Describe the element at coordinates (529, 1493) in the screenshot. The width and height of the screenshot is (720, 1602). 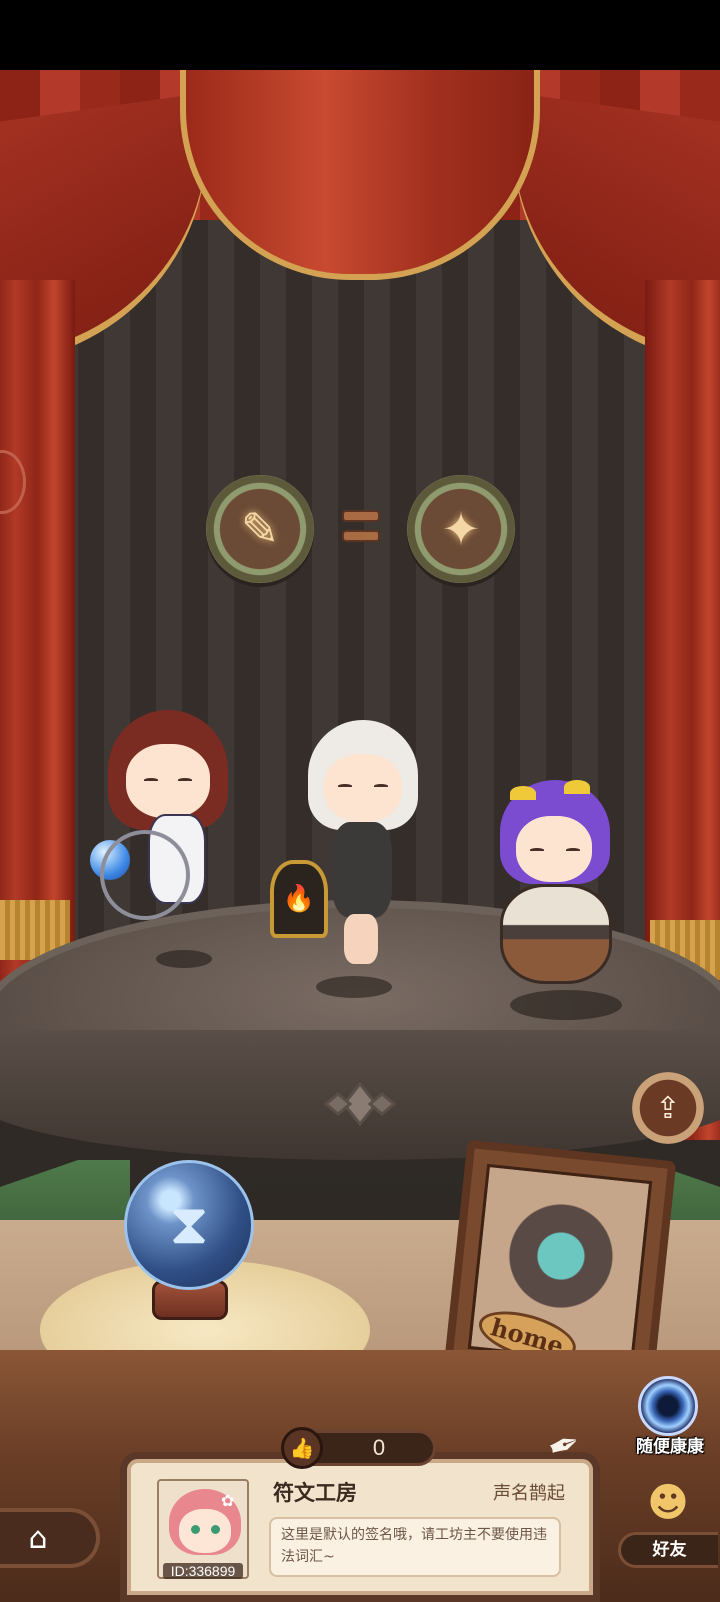
I see `reputation-title: 声名鹊起` at that location.